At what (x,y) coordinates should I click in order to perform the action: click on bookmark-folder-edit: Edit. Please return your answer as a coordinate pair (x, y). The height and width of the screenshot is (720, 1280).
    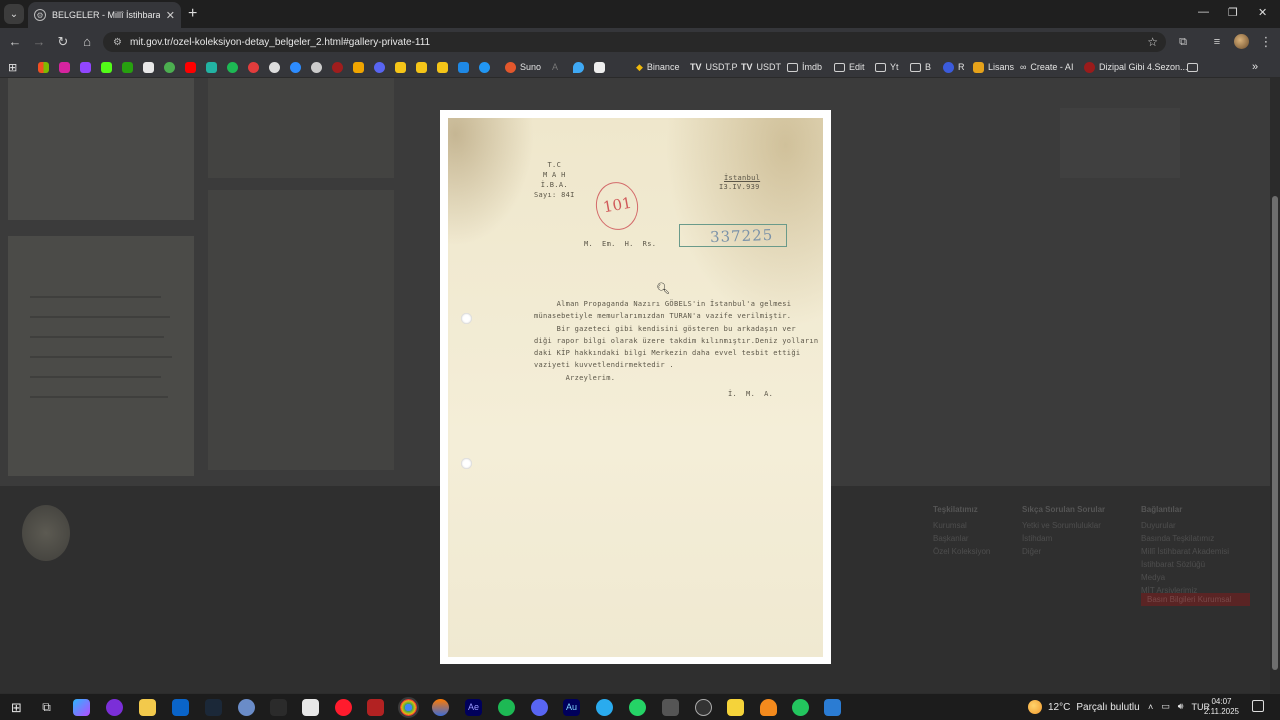
    Looking at the image, I should click on (849, 67).